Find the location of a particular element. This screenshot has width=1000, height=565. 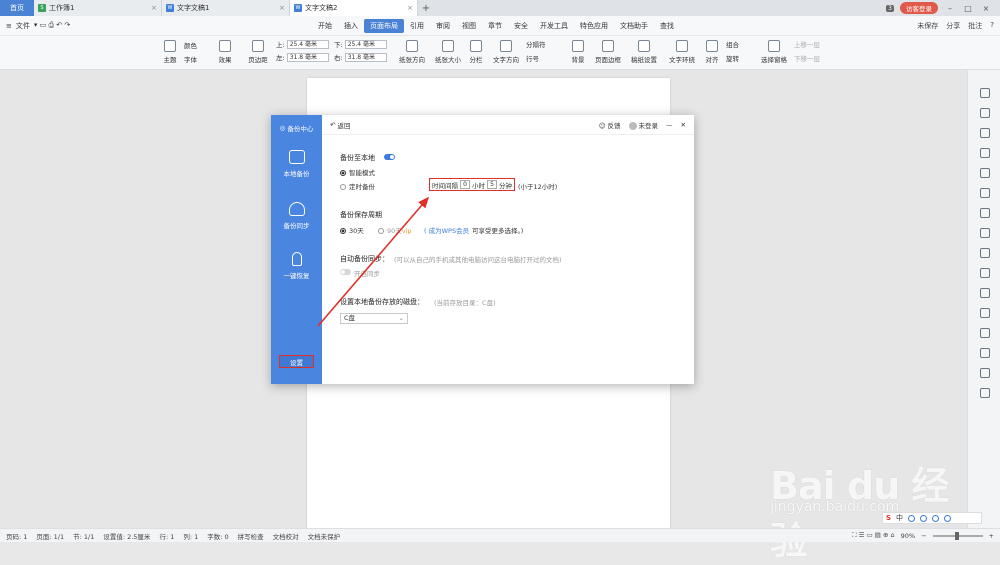

zoom-in-icon: + is located at coordinates (991, 536).